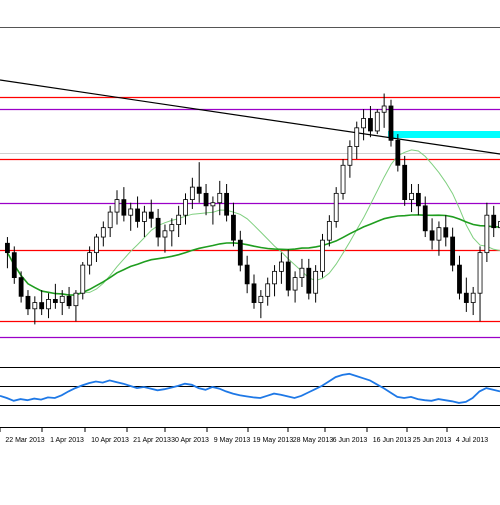  What do you see at coordinates (472, 440) in the screenshot?
I see `x-tick-label: 4 Jul 2013` at bounding box center [472, 440].